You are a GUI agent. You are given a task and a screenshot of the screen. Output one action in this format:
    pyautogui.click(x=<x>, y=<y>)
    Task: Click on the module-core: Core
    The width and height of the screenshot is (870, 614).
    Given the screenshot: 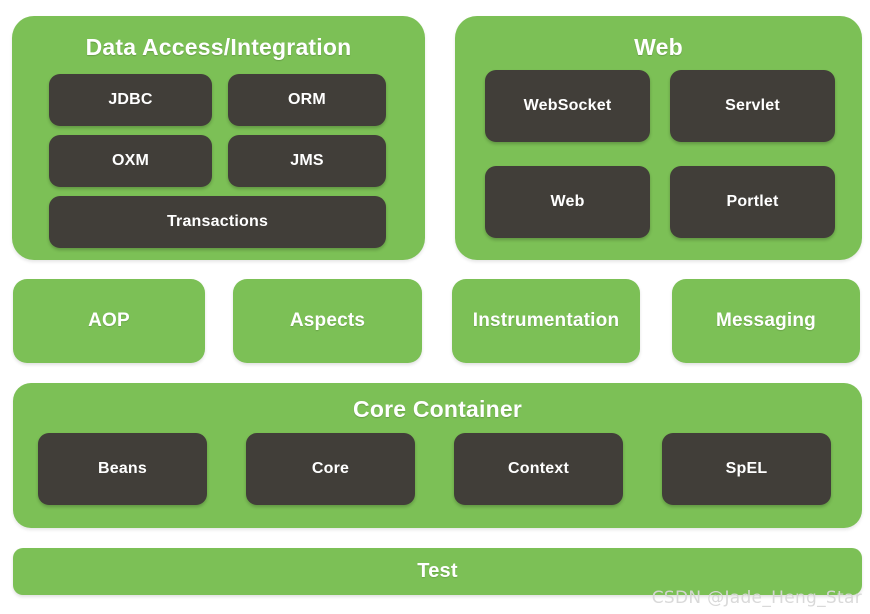 What is the action you would take?
    pyautogui.click(x=330, y=469)
    